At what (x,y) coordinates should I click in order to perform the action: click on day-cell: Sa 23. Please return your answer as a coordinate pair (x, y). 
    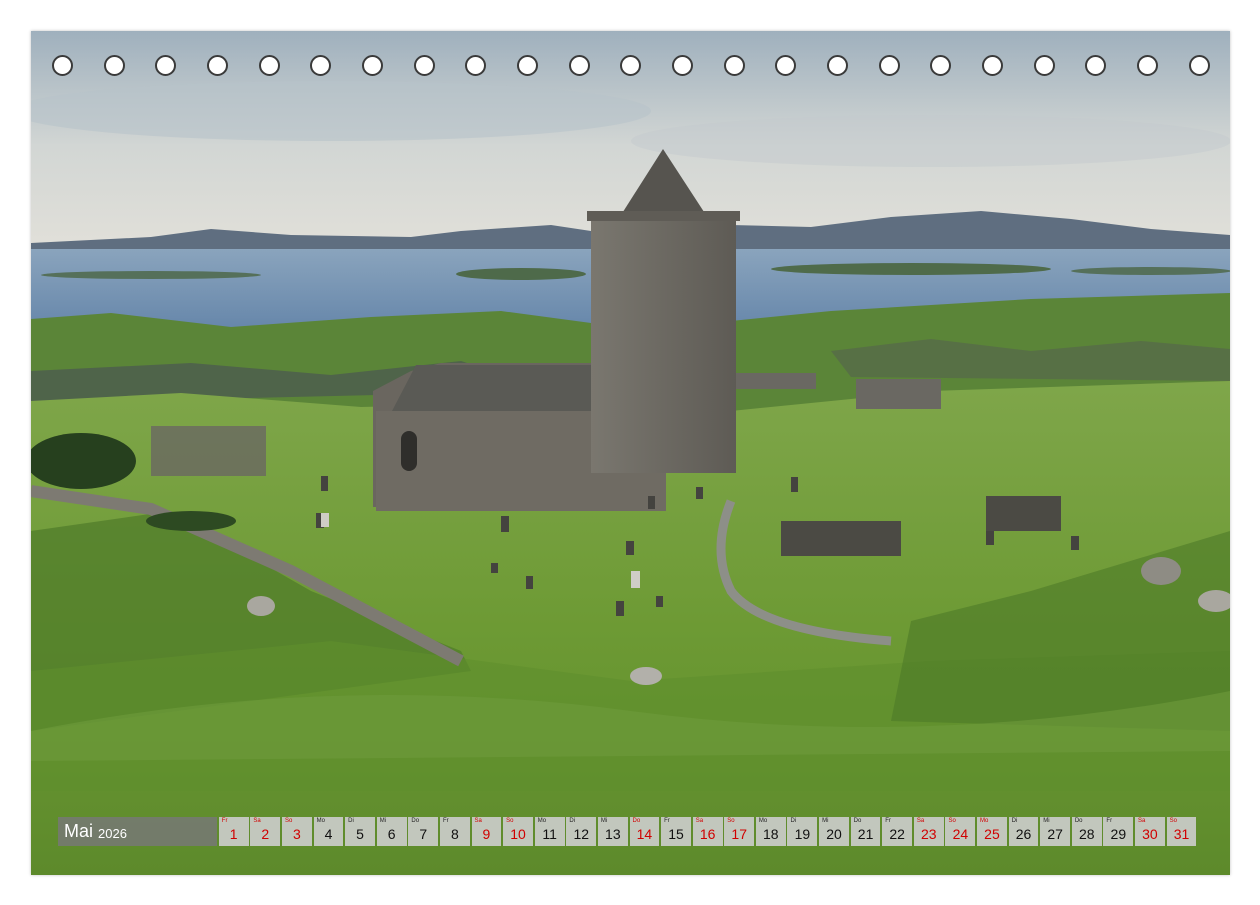
    Looking at the image, I should click on (928, 831).